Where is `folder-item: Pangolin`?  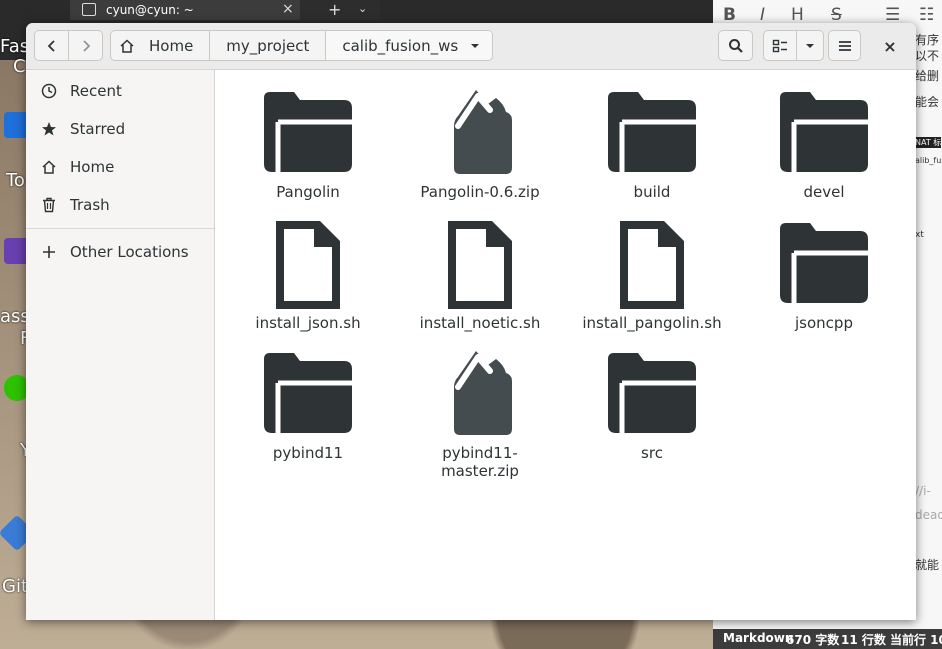 folder-item: Pangolin is located at coordinates (308, 143).